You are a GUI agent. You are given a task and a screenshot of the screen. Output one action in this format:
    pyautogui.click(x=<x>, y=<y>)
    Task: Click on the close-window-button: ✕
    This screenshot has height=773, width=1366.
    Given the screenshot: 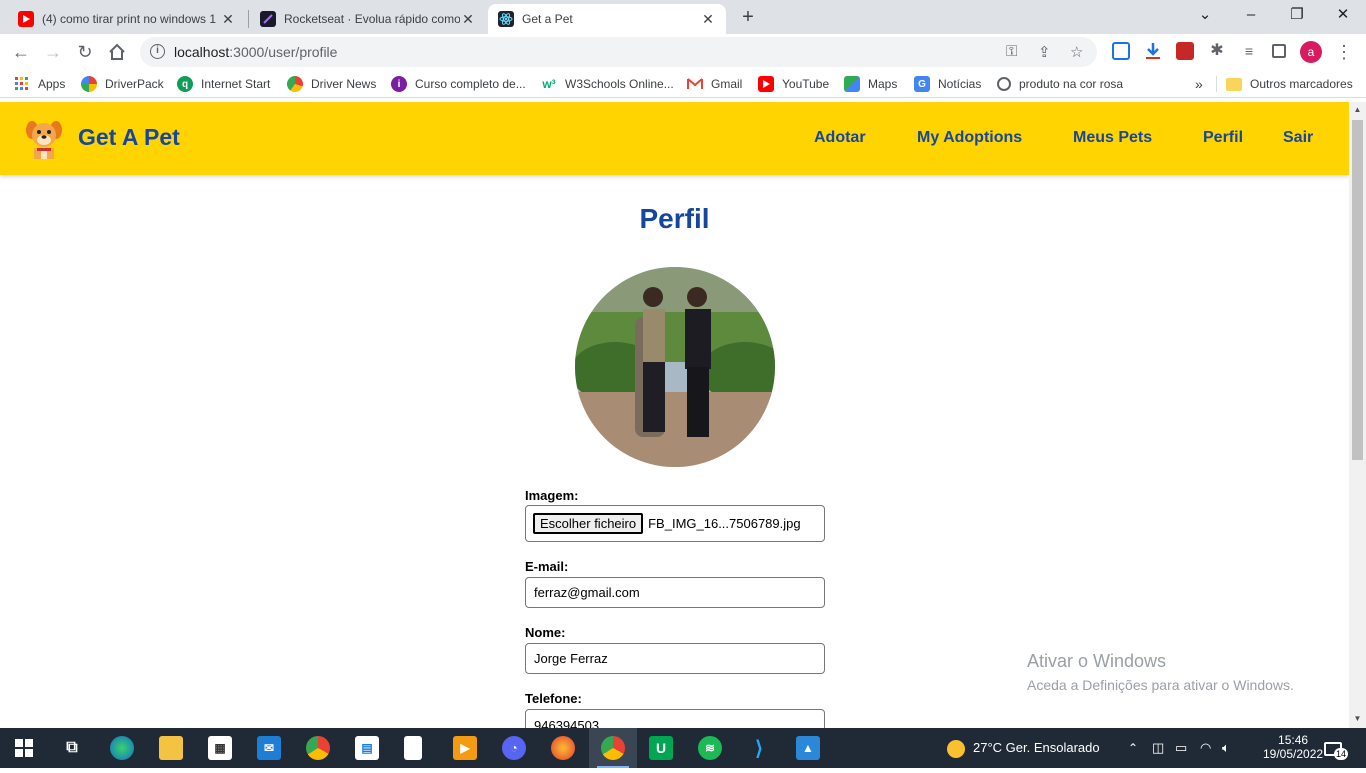 What is the action you would take?
    pyautogui.click(x=1343, y=16)
    